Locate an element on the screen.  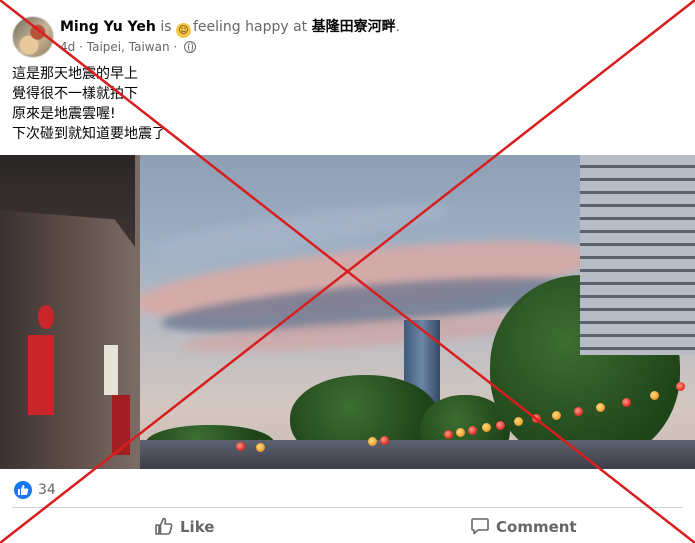
location-link: 基隆田寮河畔 is located at coordinates (354, 27).